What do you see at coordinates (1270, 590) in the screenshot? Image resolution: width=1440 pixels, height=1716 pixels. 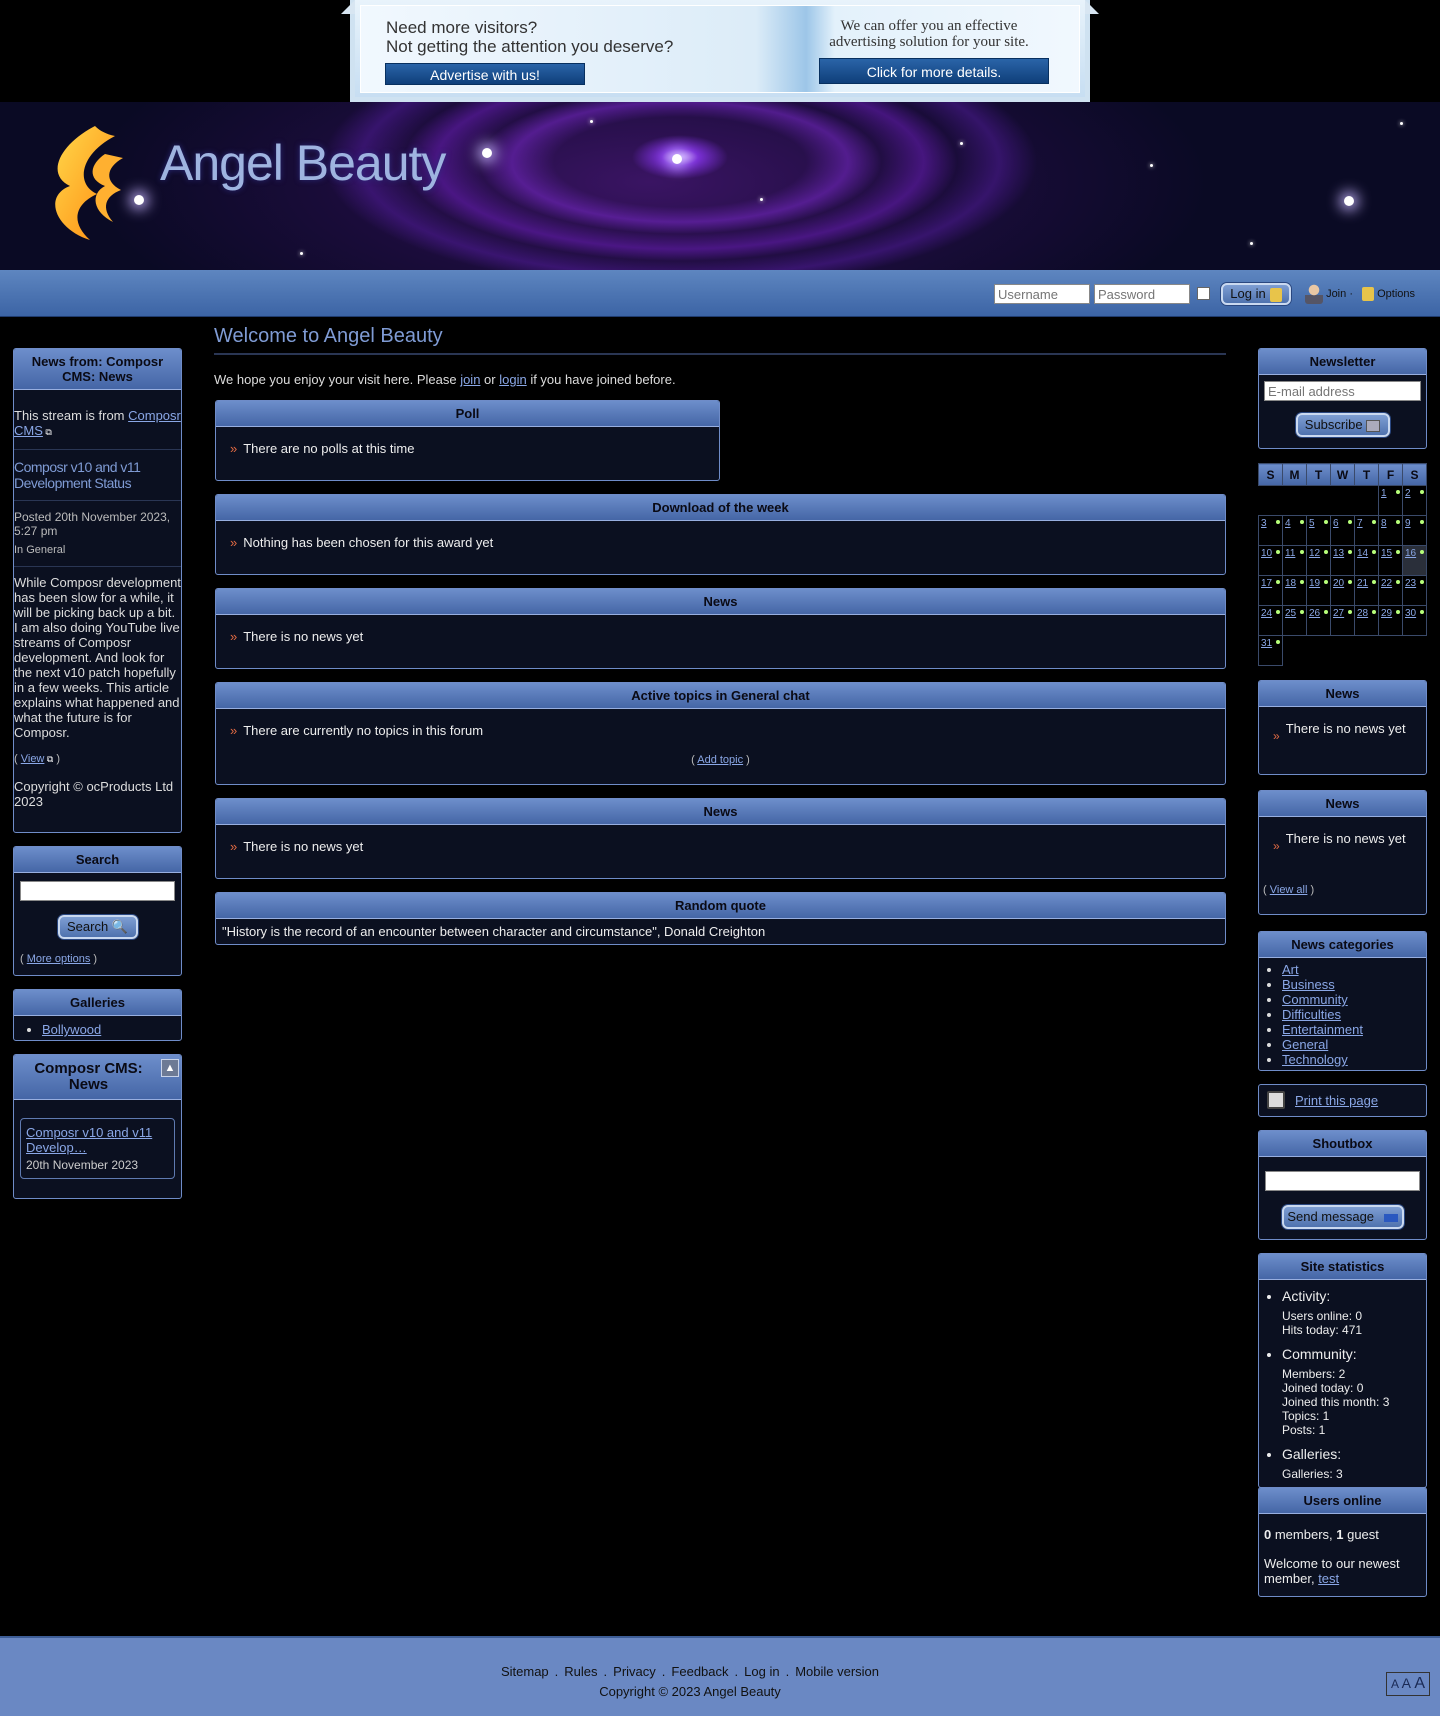 I see `calendar-day: 17` at bounding box center [1270, 590].